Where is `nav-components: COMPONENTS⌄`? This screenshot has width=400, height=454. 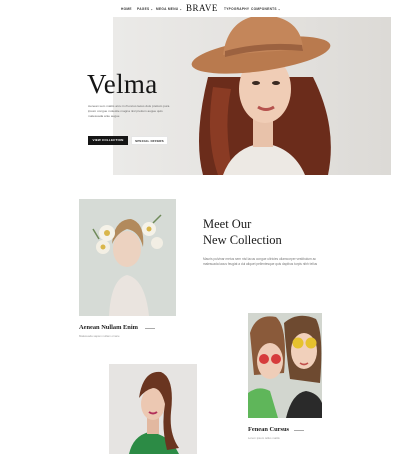
nav-components: COMPONENTS⌄ is located at coordinates (266, 9).